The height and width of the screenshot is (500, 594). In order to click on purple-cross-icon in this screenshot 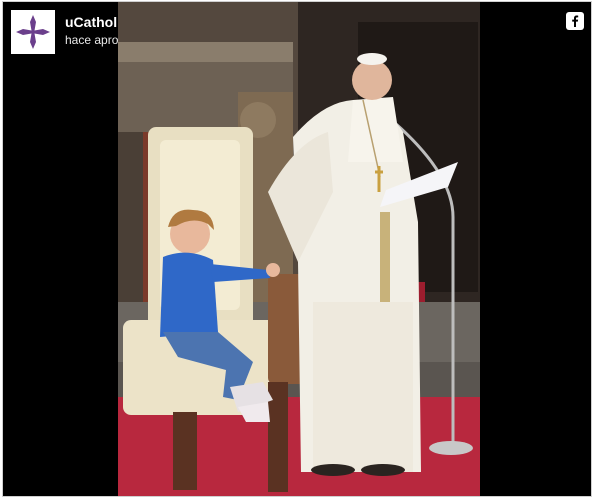, I will do `click(33, 32)`.